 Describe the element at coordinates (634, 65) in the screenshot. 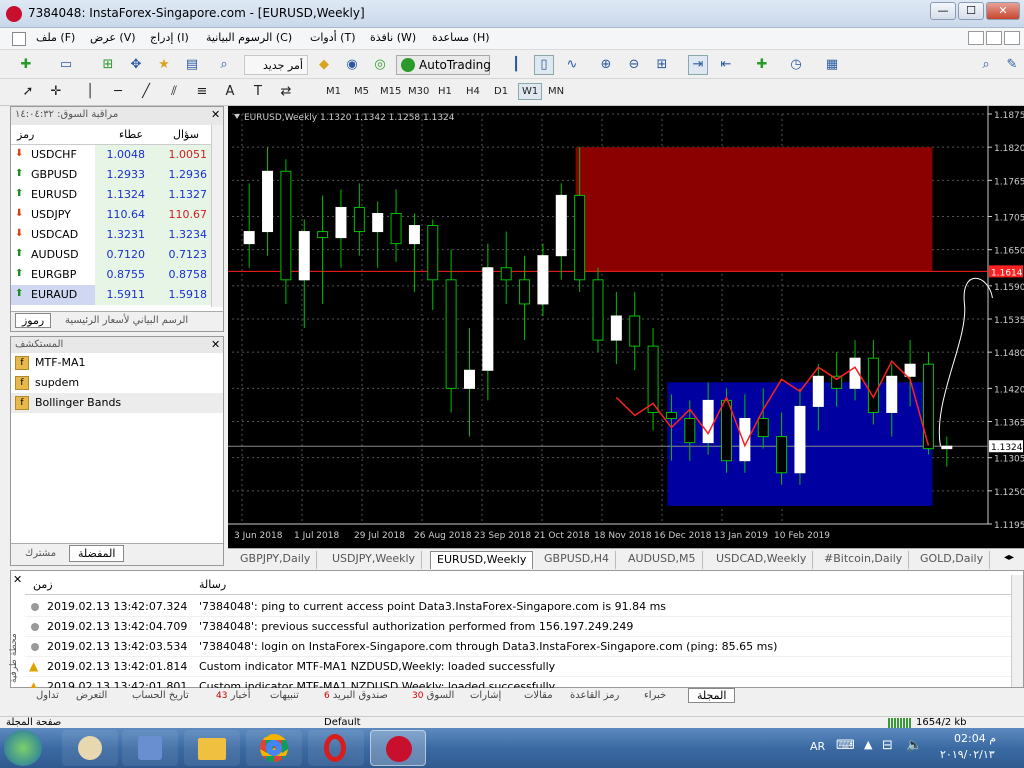

I see `zoom-out-icon: ⊖` at that location.